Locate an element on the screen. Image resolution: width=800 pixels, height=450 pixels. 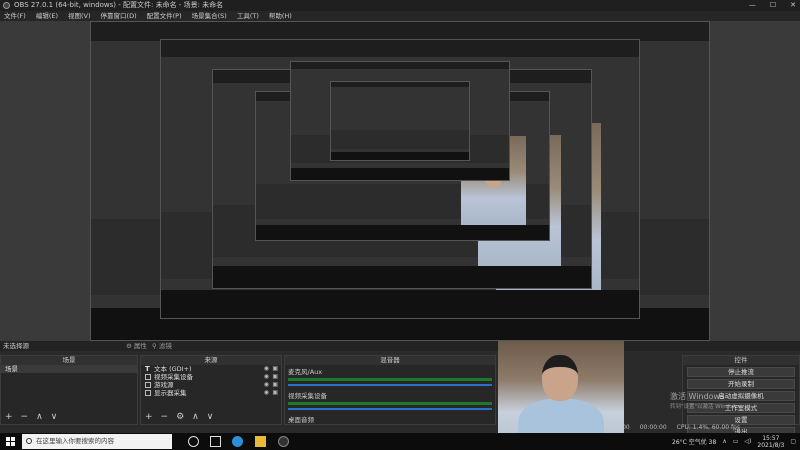
minimize-button: — is located at coordinates (752, 5).